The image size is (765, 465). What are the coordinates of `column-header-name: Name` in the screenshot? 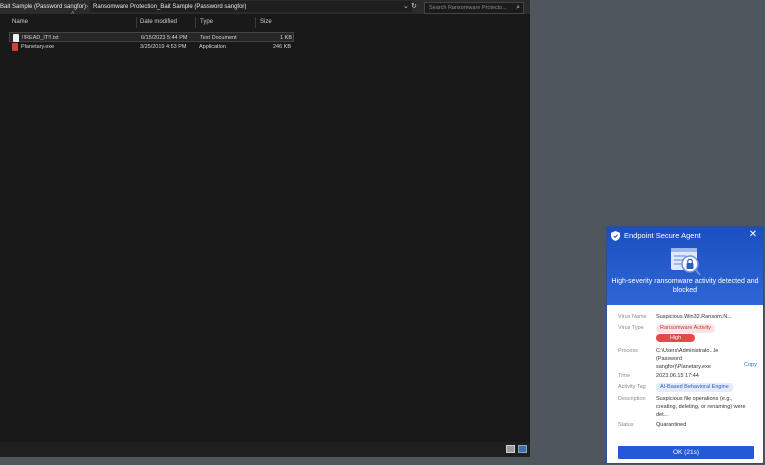 It's located at (20, 22).